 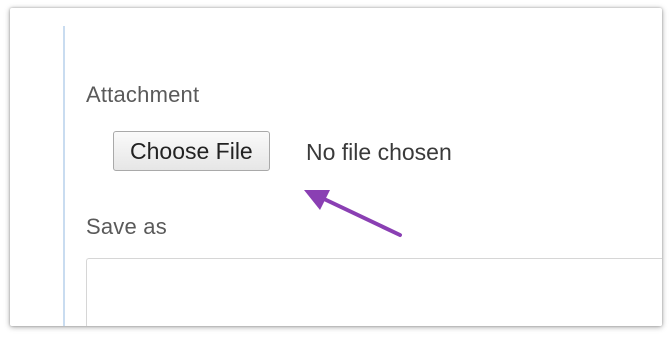 What do you see at coordinates (143, 94) in the screenshot?
I see `attachment-label: Attachment` at bounding box center [143, 94].